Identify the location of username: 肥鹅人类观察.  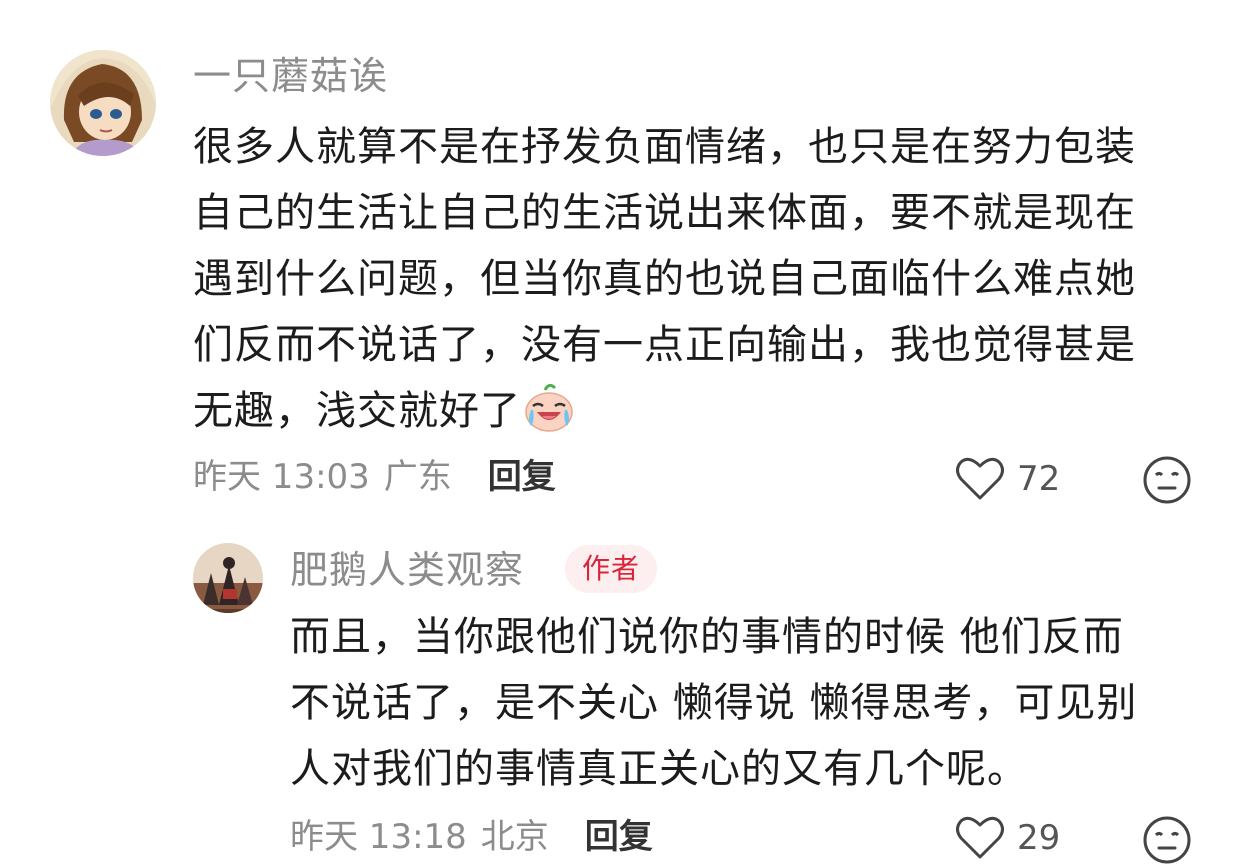
(407, 570).